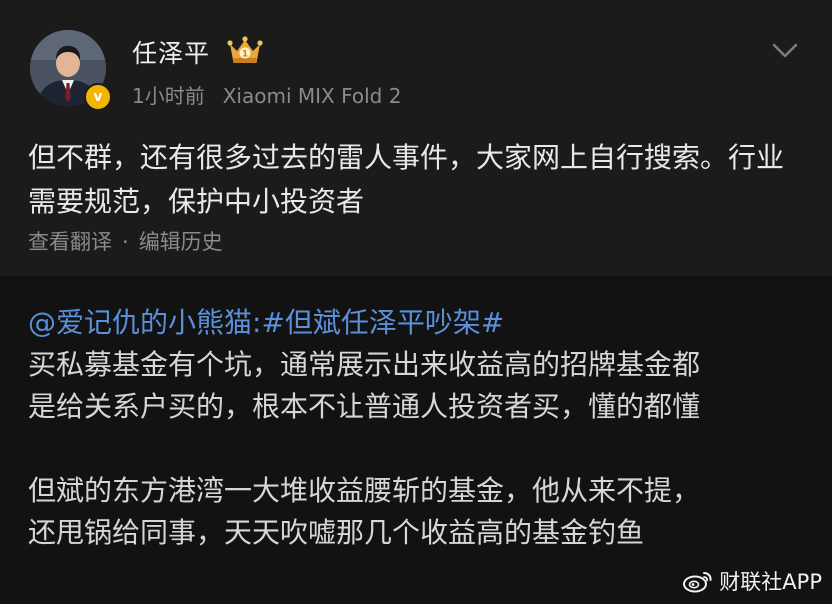 This screenshot has width=832, height=604. What do you see at coordinates (406, 179) in the screenshot?
I see `post-text: 但不群，还有很多过去的雷人事件，大家网上自行搜索。行业需要规范，保护中小投资者` at bounding box center [406, 179].